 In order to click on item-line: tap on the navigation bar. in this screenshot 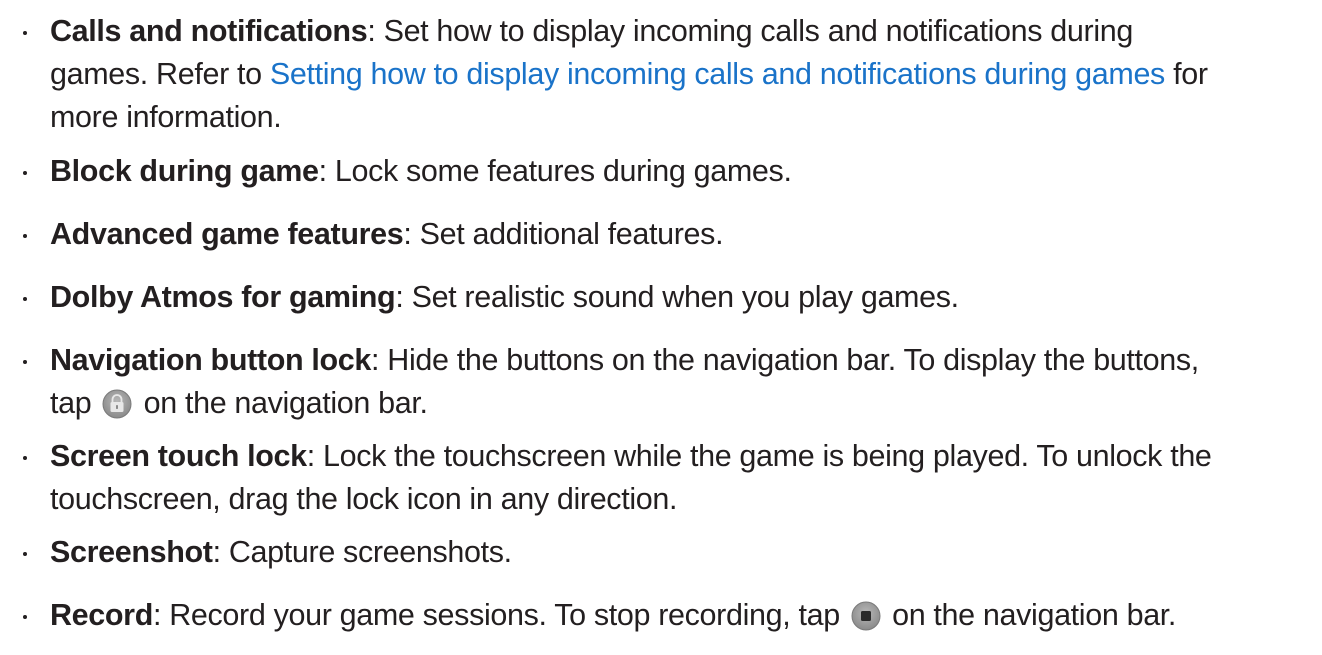, I will do `click(239, 403)`.